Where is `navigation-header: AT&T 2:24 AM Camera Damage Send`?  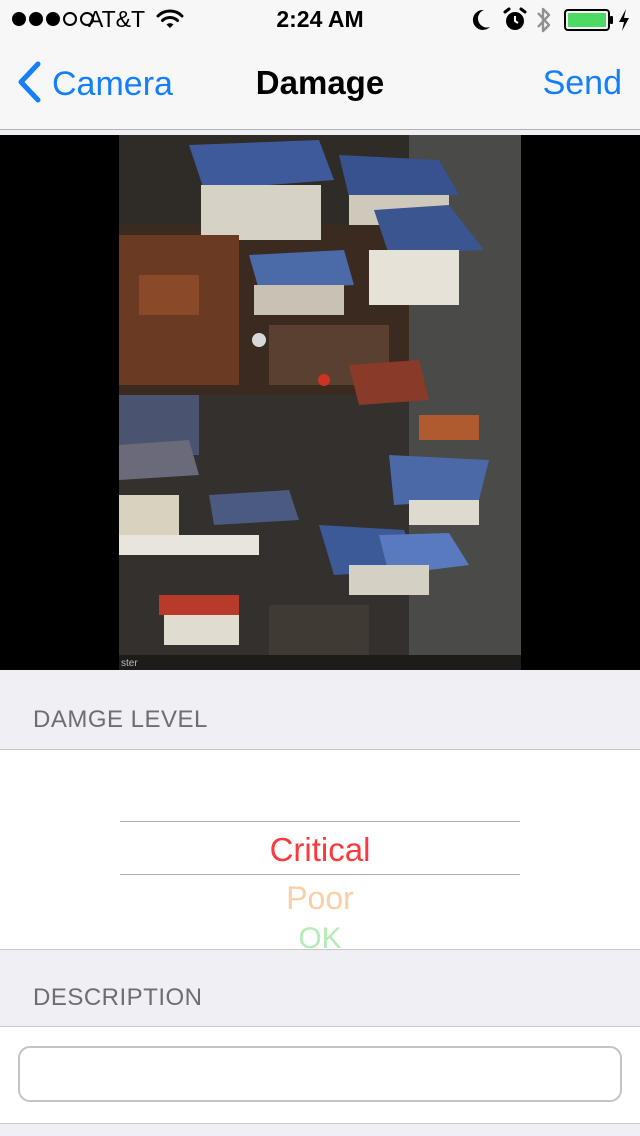
navigation-header: AT&T 2:24 AM Camera Damage Send is located at coordinates (320, 65).